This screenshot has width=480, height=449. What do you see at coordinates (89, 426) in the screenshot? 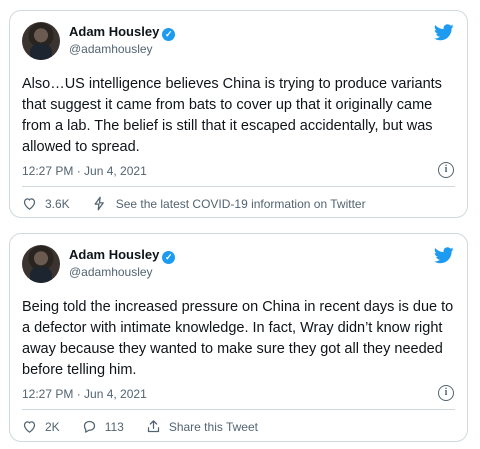
I see `reply-icon` at bounding box center [89, 426].